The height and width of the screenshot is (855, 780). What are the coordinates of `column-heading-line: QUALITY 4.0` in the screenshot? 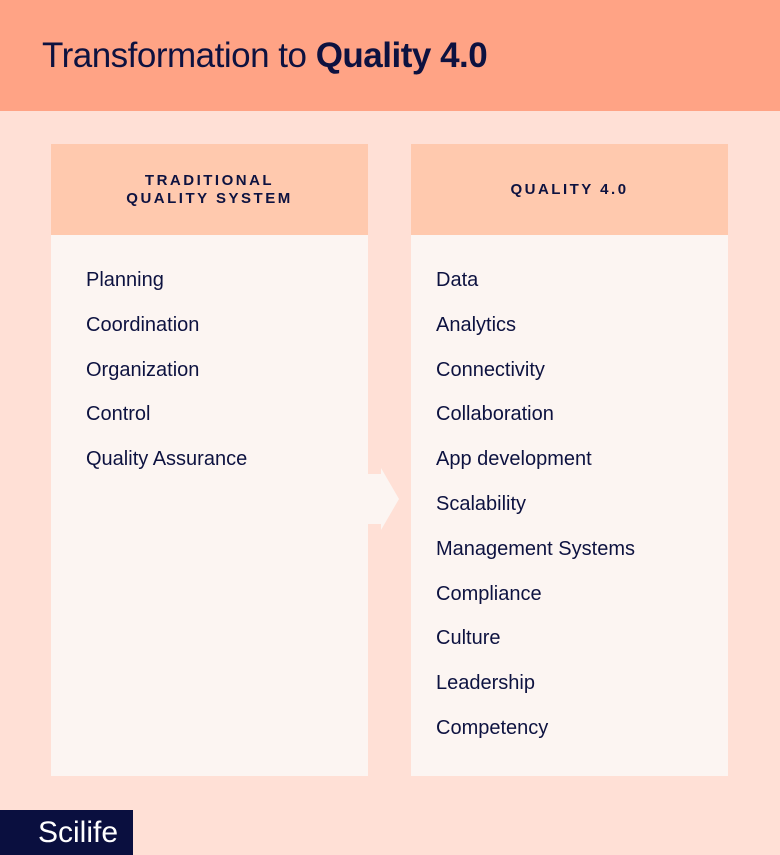 It's located at (569, 189).